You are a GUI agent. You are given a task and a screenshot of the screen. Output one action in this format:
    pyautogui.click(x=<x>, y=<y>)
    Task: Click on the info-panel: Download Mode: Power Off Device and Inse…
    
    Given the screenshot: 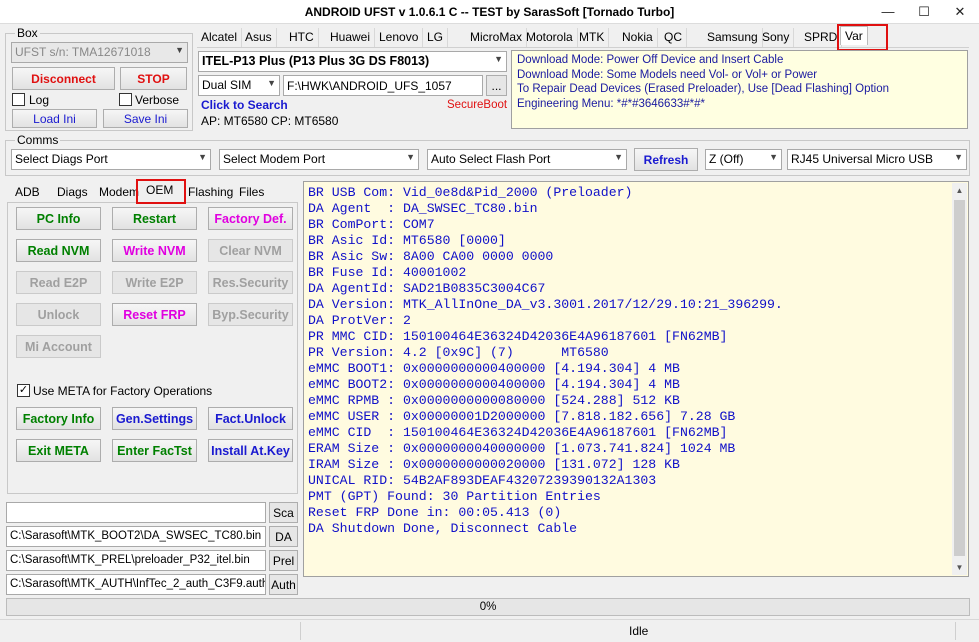 What is the action you would take?
    pyautogui.click(x=739, y=89)
    